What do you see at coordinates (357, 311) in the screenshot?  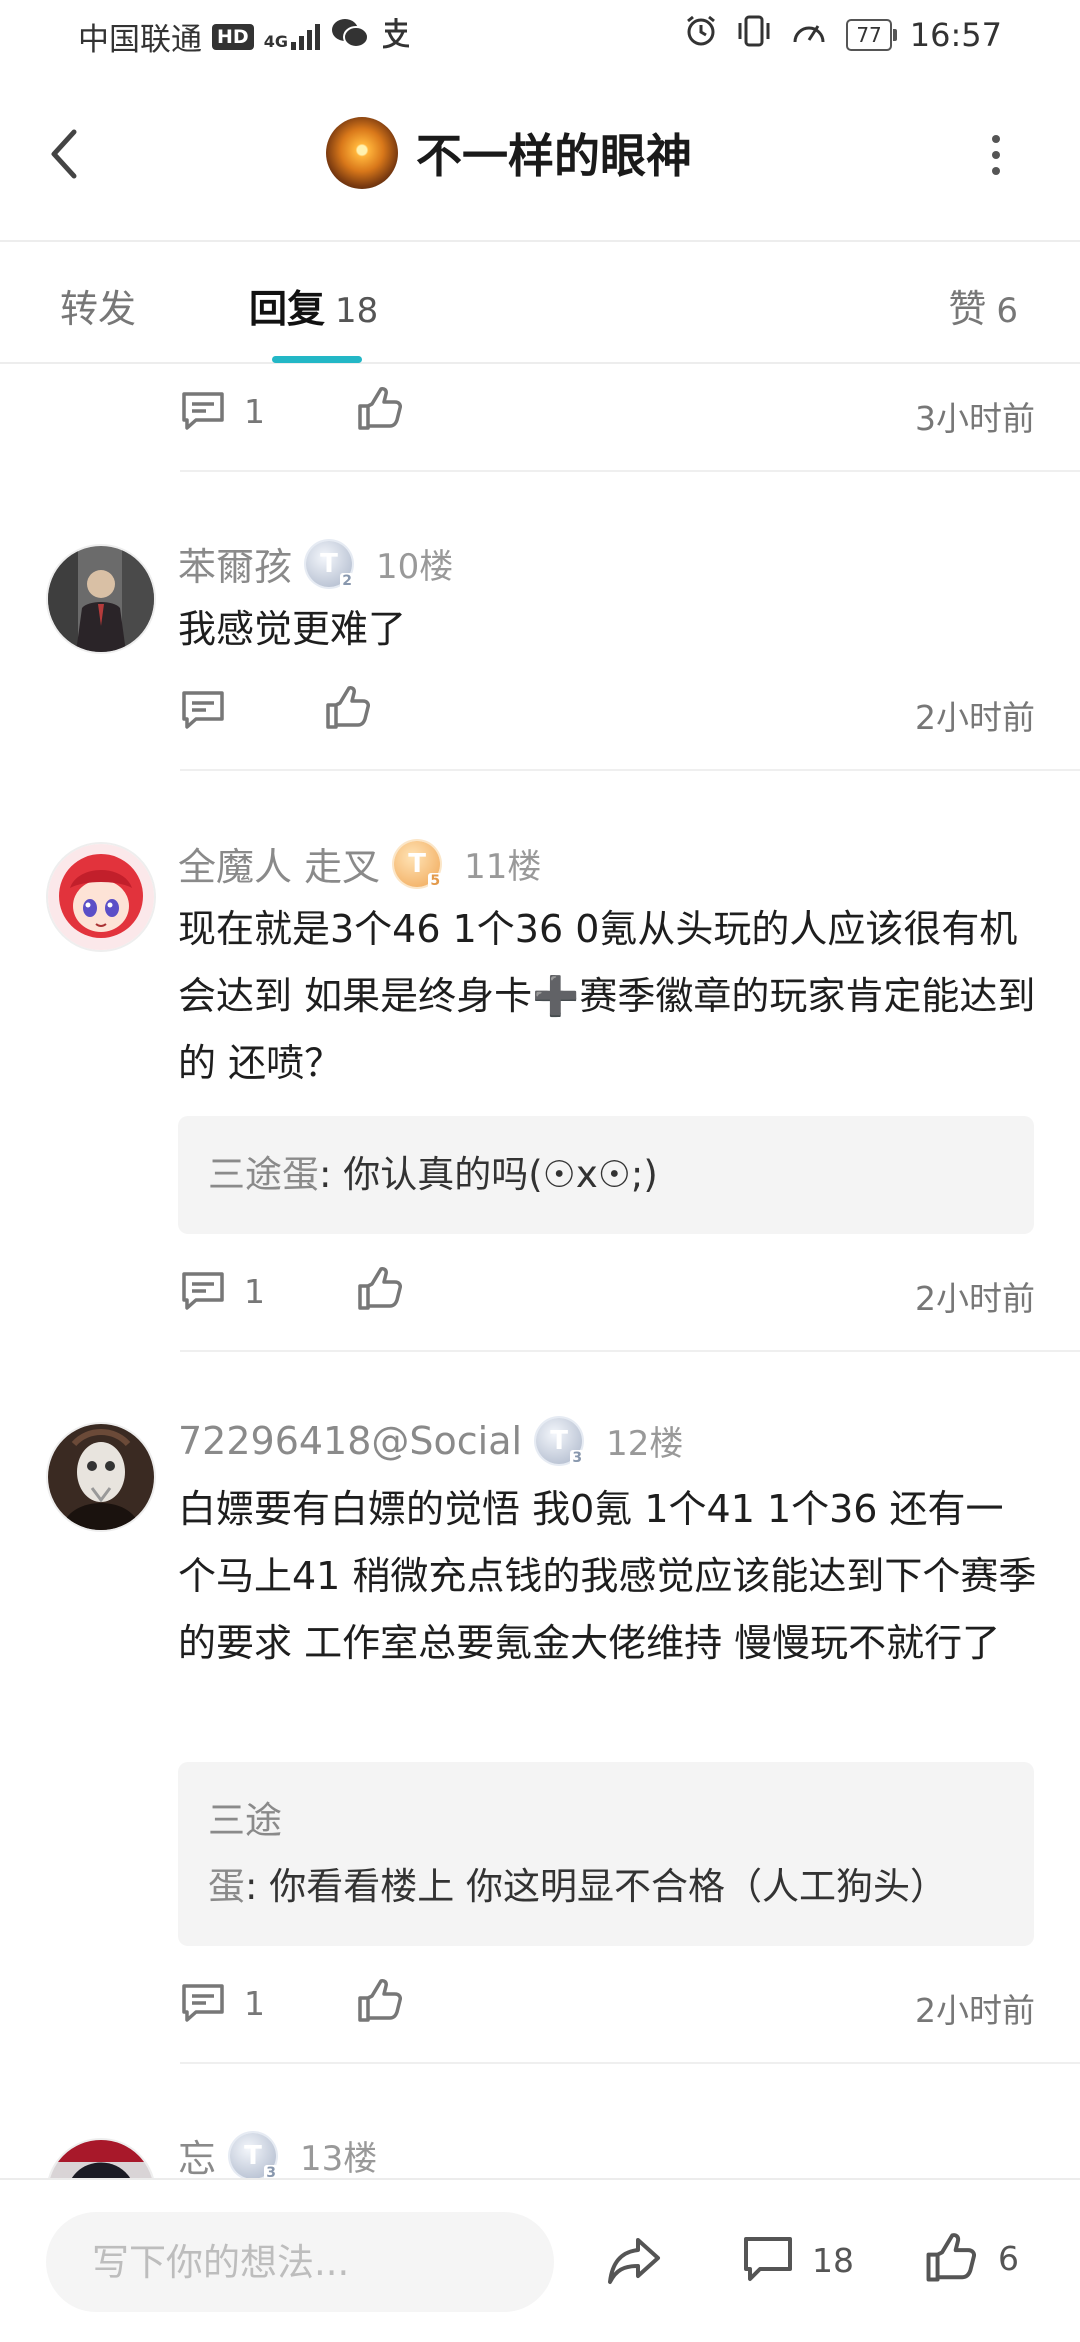 I see `tab-reply-count: 18` at bounding box center [357, 311].